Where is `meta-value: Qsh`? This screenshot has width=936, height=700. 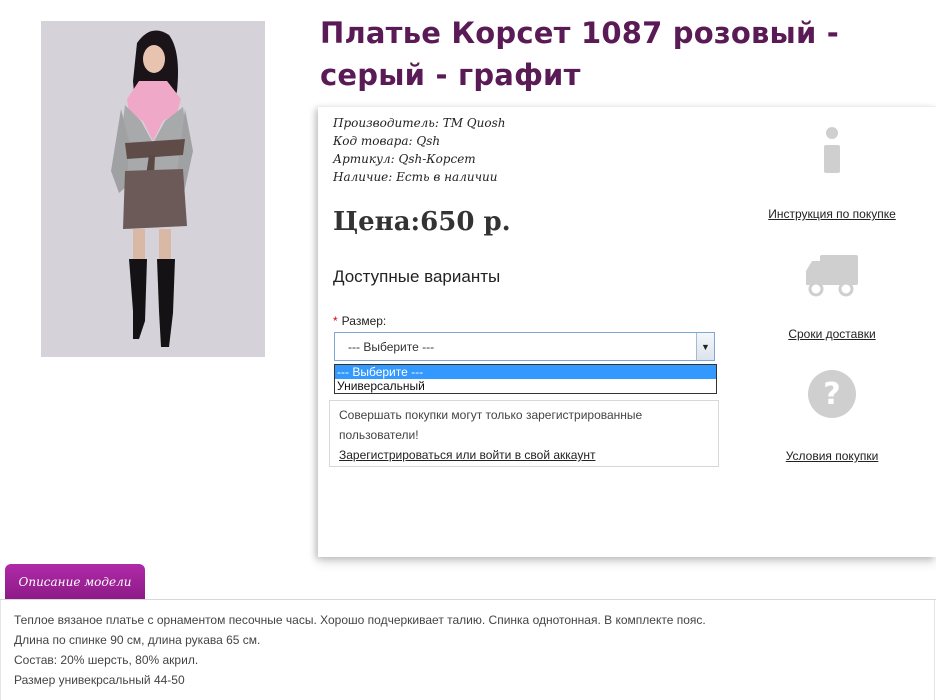 meta-value: Qsh is located at coordinates (426, 141).